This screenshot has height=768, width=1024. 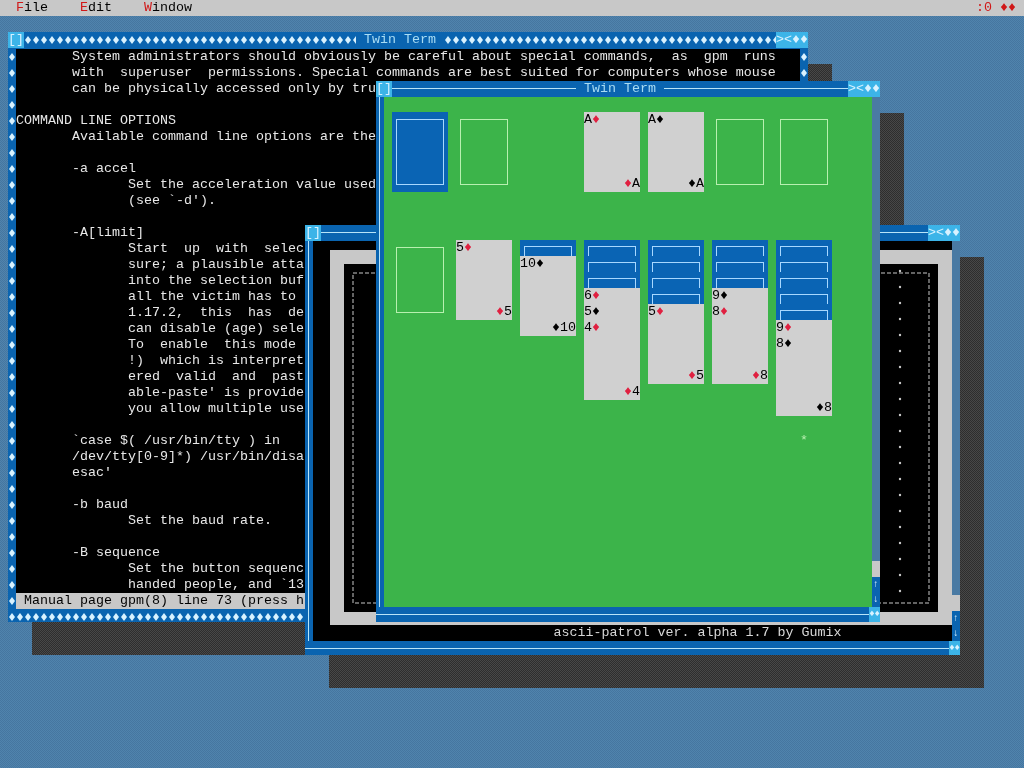 What do you see at coordinates (223, 137) in the screenshot?
I see `text-line: Available command line options are the` at bounding box center [223, 137].